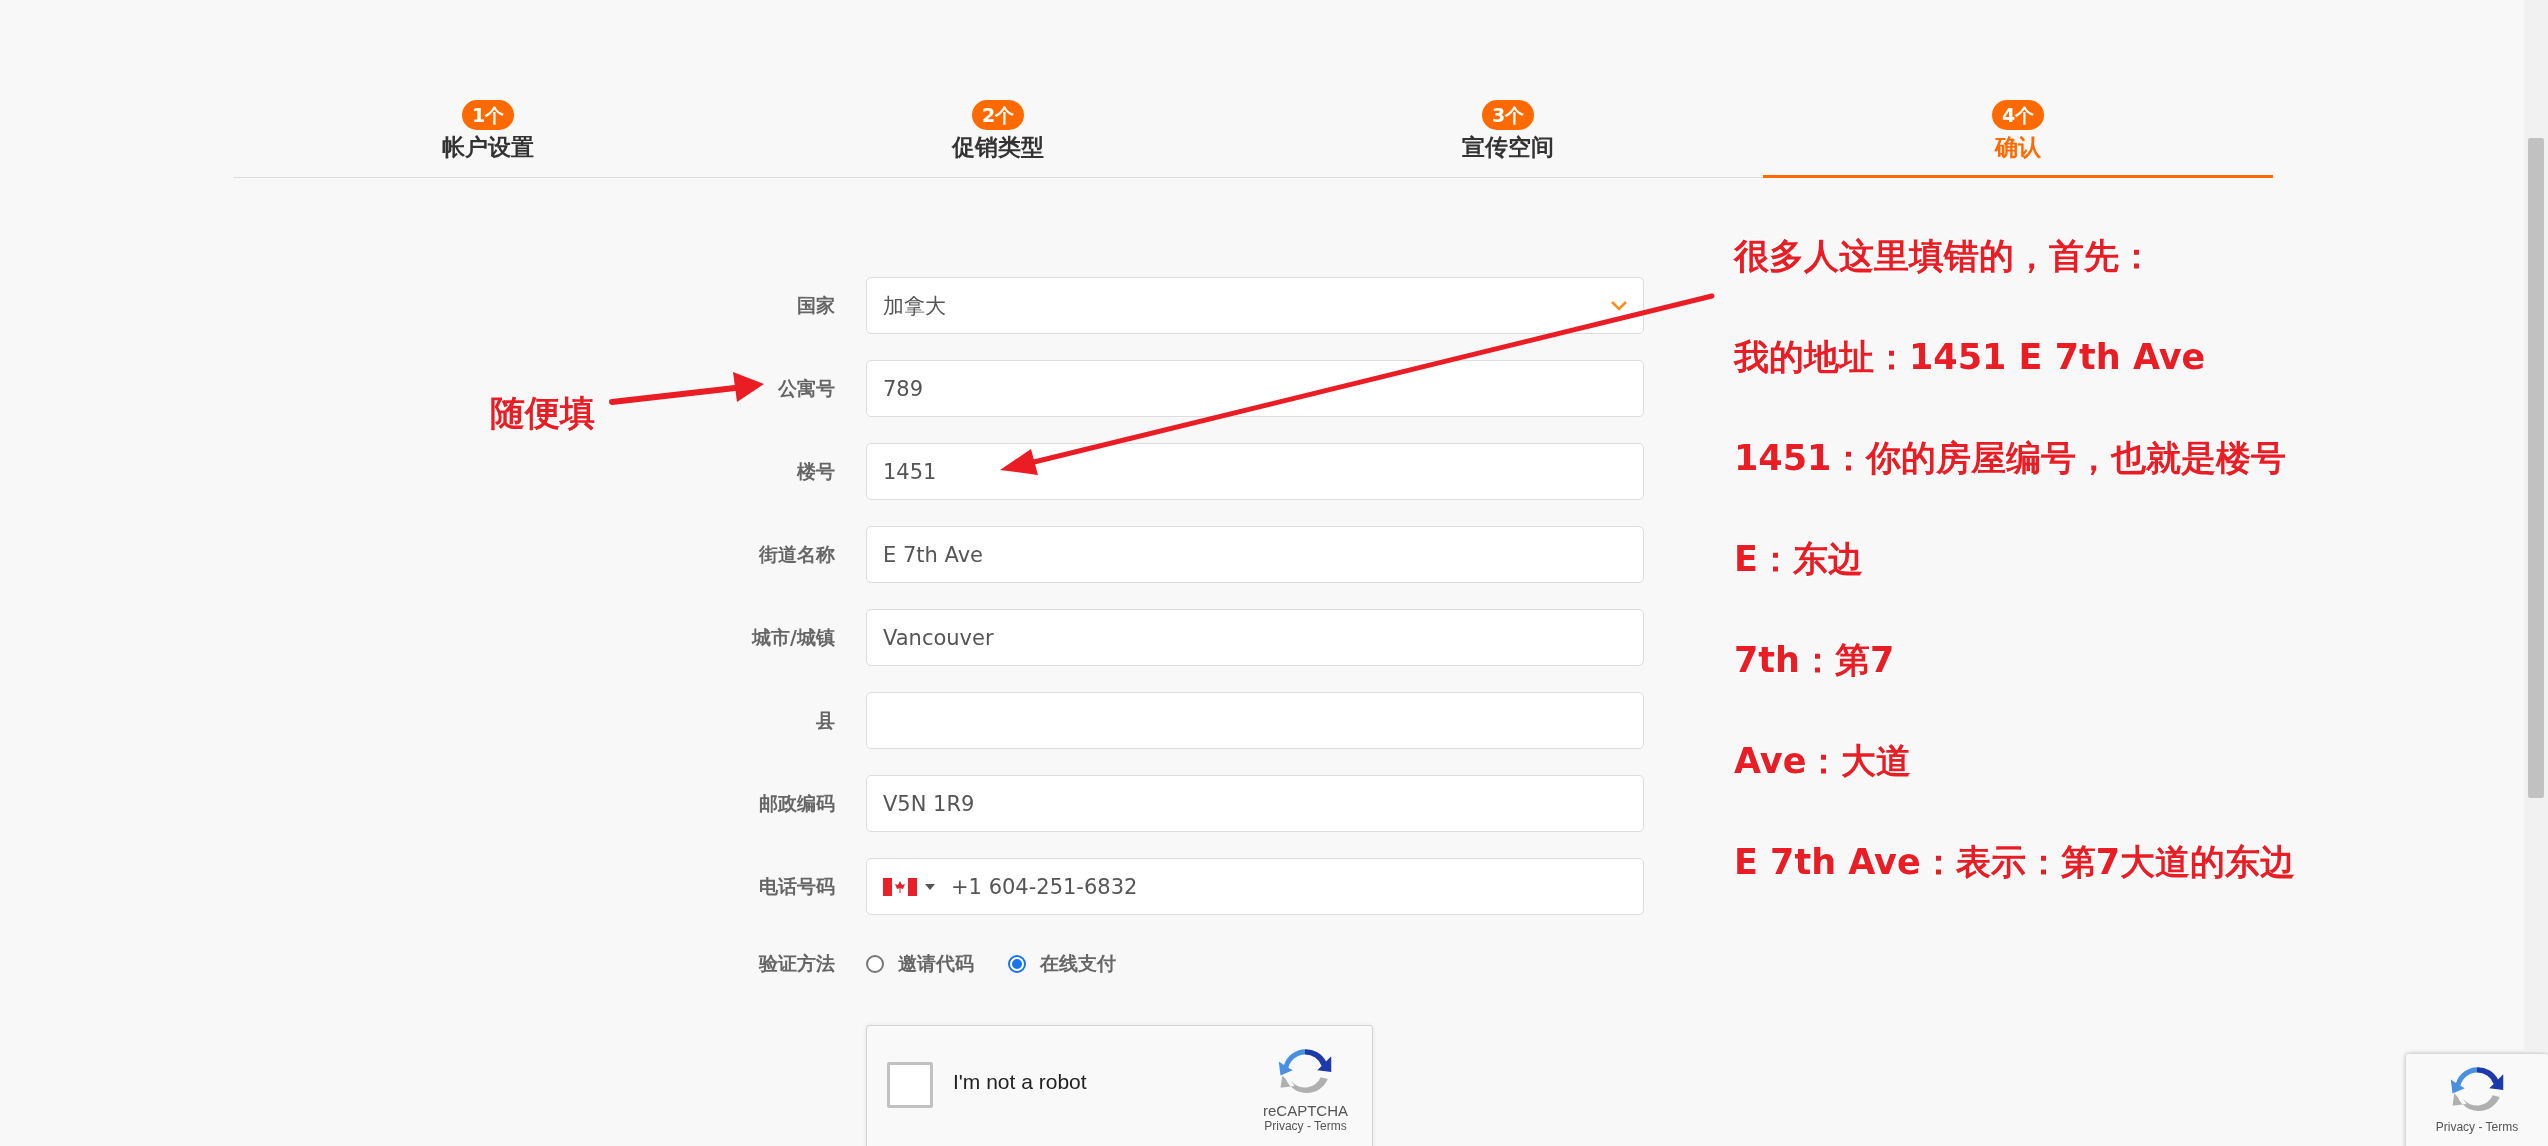 The height and width of the screenshot is (1146, 2548). What do you see at coordinates (936, 963) in the screenshot?
I see `radio-label: 邀请代码` at bounding box center [936, 963].